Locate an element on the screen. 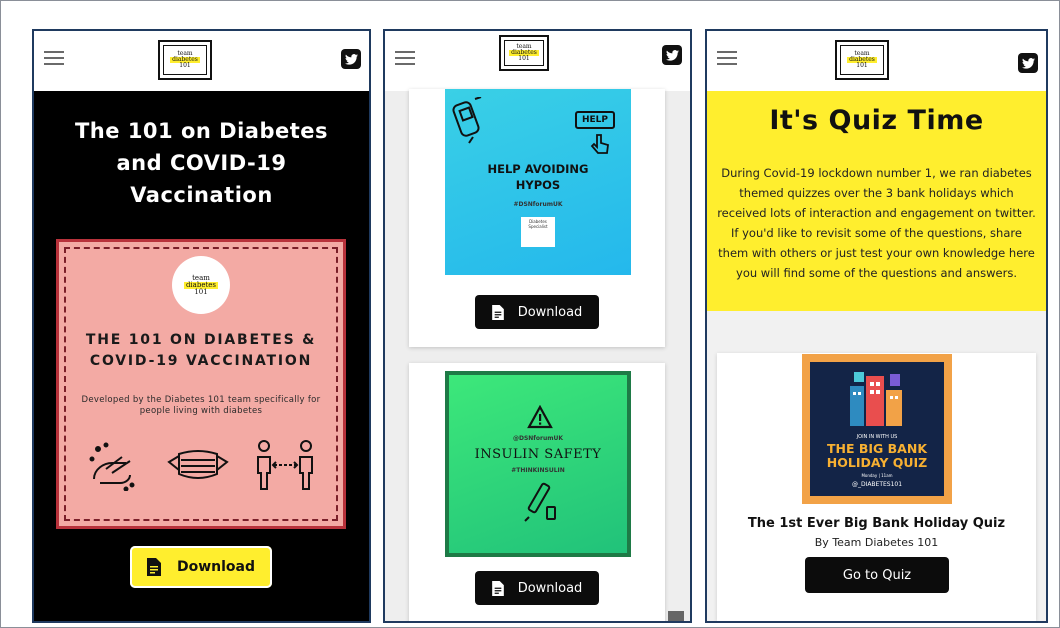 Image resolution: width=1060 pixels, height=628 pixels. poster-handle: @_DIABETES101 is located at coordinates (877, 484).